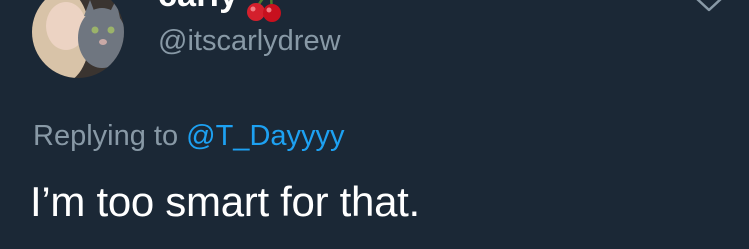 The height and width of the screenshot is (249, 749). What do you see at coordinates (110, 136) in the screenshot?
I see `reply-prefix: Replying to` at bounding box center [110, 136].